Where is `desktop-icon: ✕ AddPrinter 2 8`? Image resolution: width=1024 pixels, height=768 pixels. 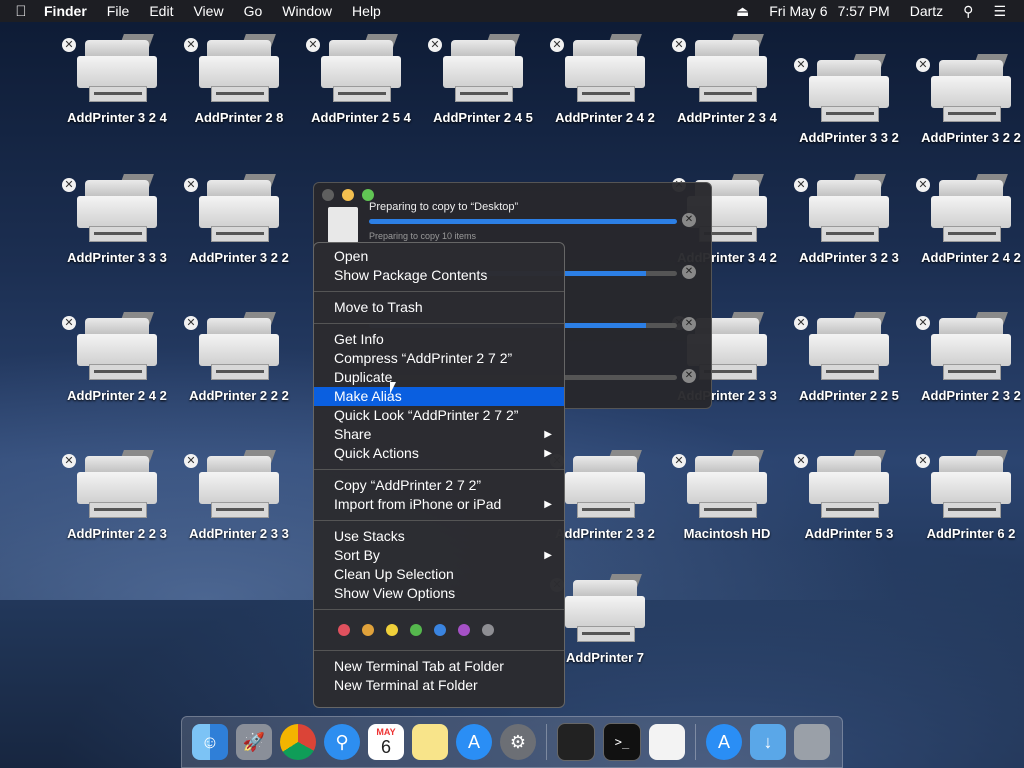 desktop-icon: ✕ AddPrinter 2 8 is located at coordinates (239, 79).